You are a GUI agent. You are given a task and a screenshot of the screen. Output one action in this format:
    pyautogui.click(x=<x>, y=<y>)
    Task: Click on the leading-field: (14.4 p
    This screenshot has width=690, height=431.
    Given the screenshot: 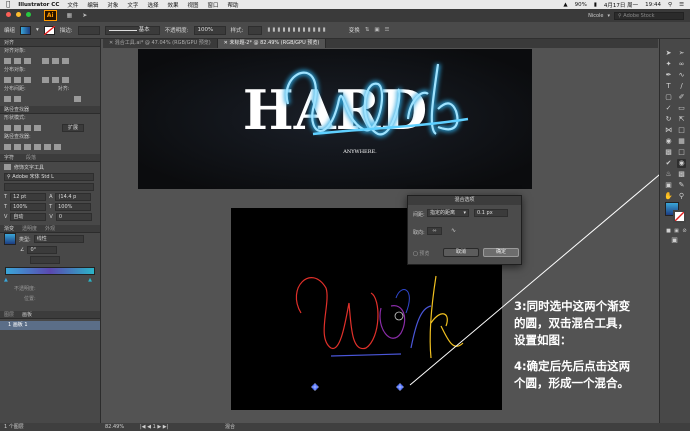 What is the action you would take?
    pyautogui.click(x=73, y=197)
    